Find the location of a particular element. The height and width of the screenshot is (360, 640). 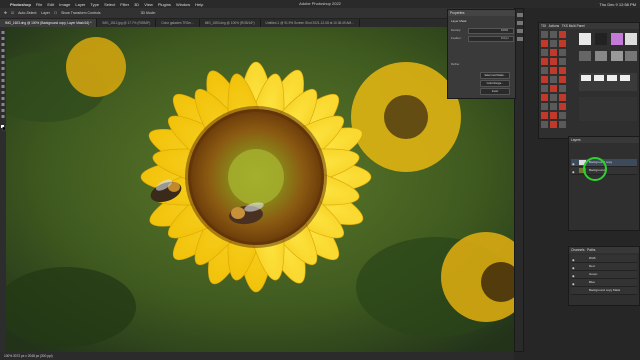

tab-paths: Paths is located at coordinates (591, 250).